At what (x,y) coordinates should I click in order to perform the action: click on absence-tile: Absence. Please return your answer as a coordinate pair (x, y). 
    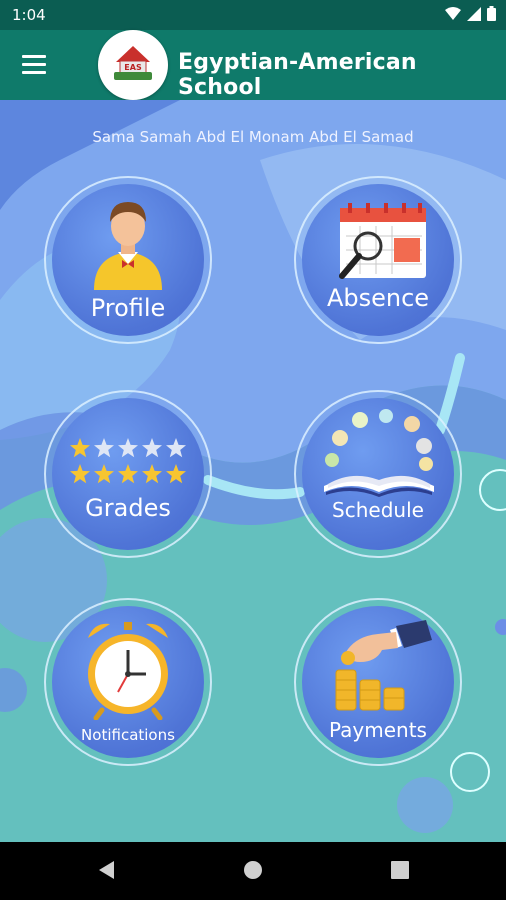
    Looking at the image, I should click on (378, 260).